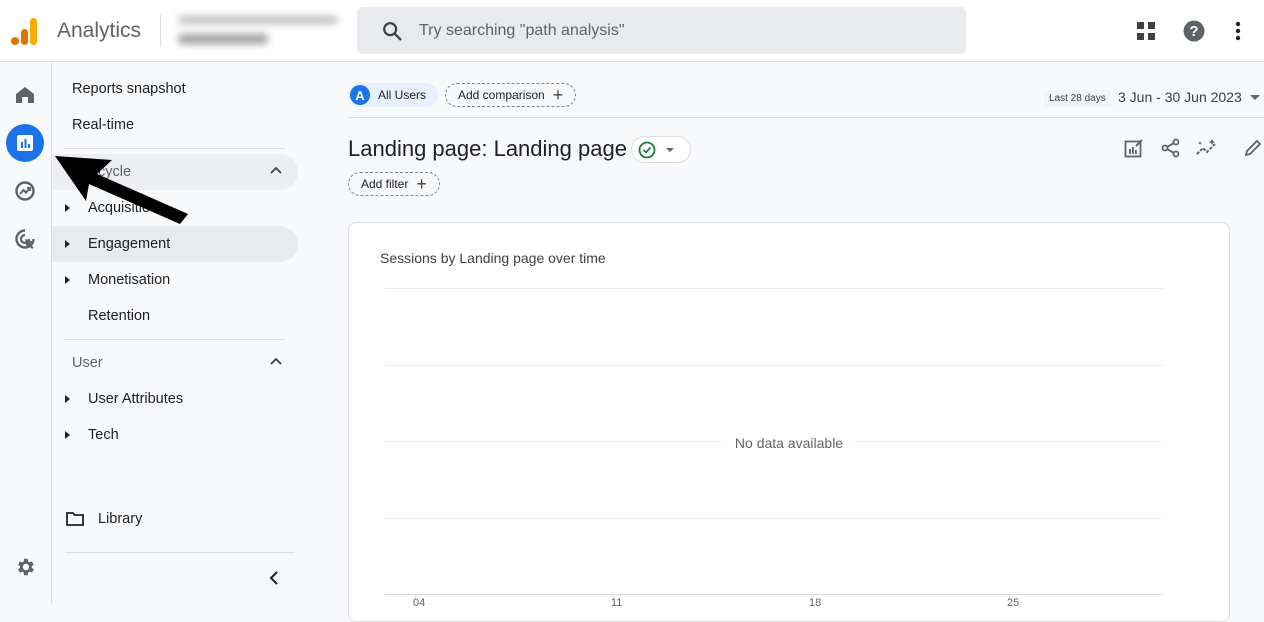 The height and width of the screenshot is (622, 1264). I want to click on top-bar: Analytics ?, so click(632, 31).